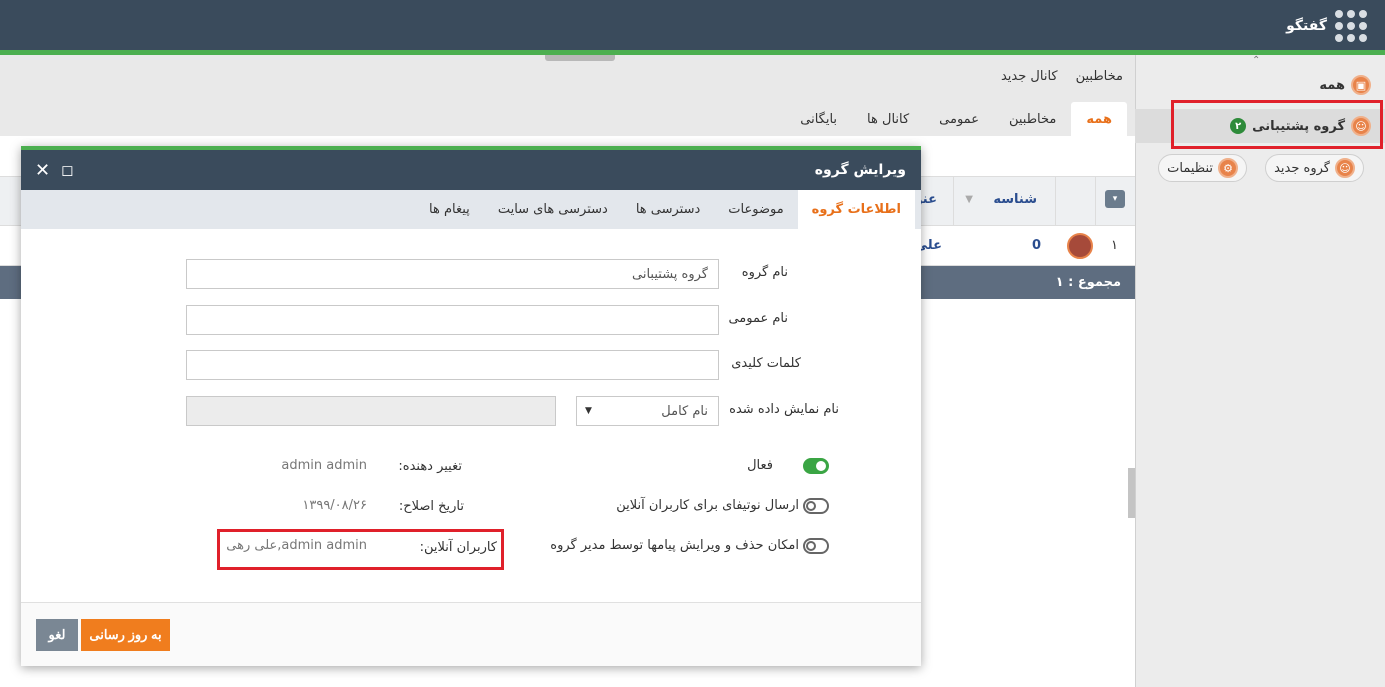 The image size is (1385, 687). I want to click on chevron-down-icon: ▼, so click(588, 411).